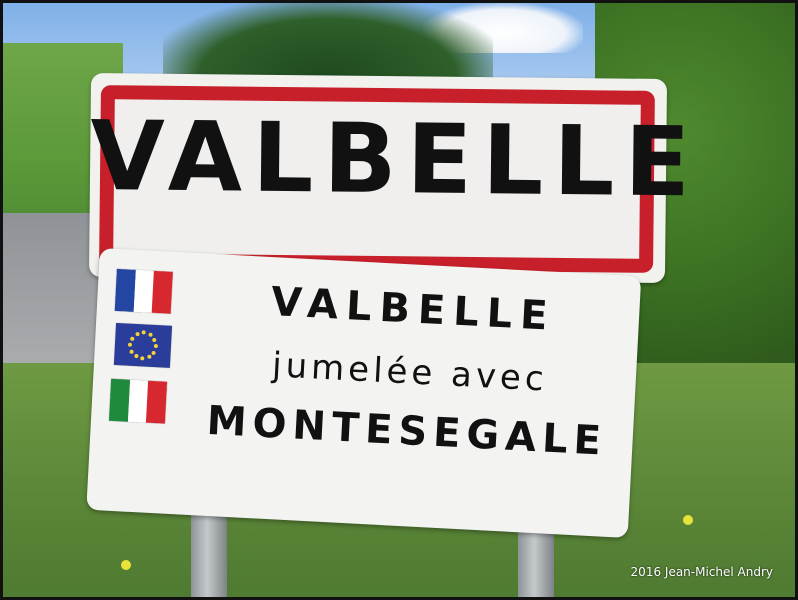 The image size is (798, 600). What do you see at coordinates (413, 309) in the screenshot?
I see `twinning-town: VALBELLE` at bounding box center [413, 309].